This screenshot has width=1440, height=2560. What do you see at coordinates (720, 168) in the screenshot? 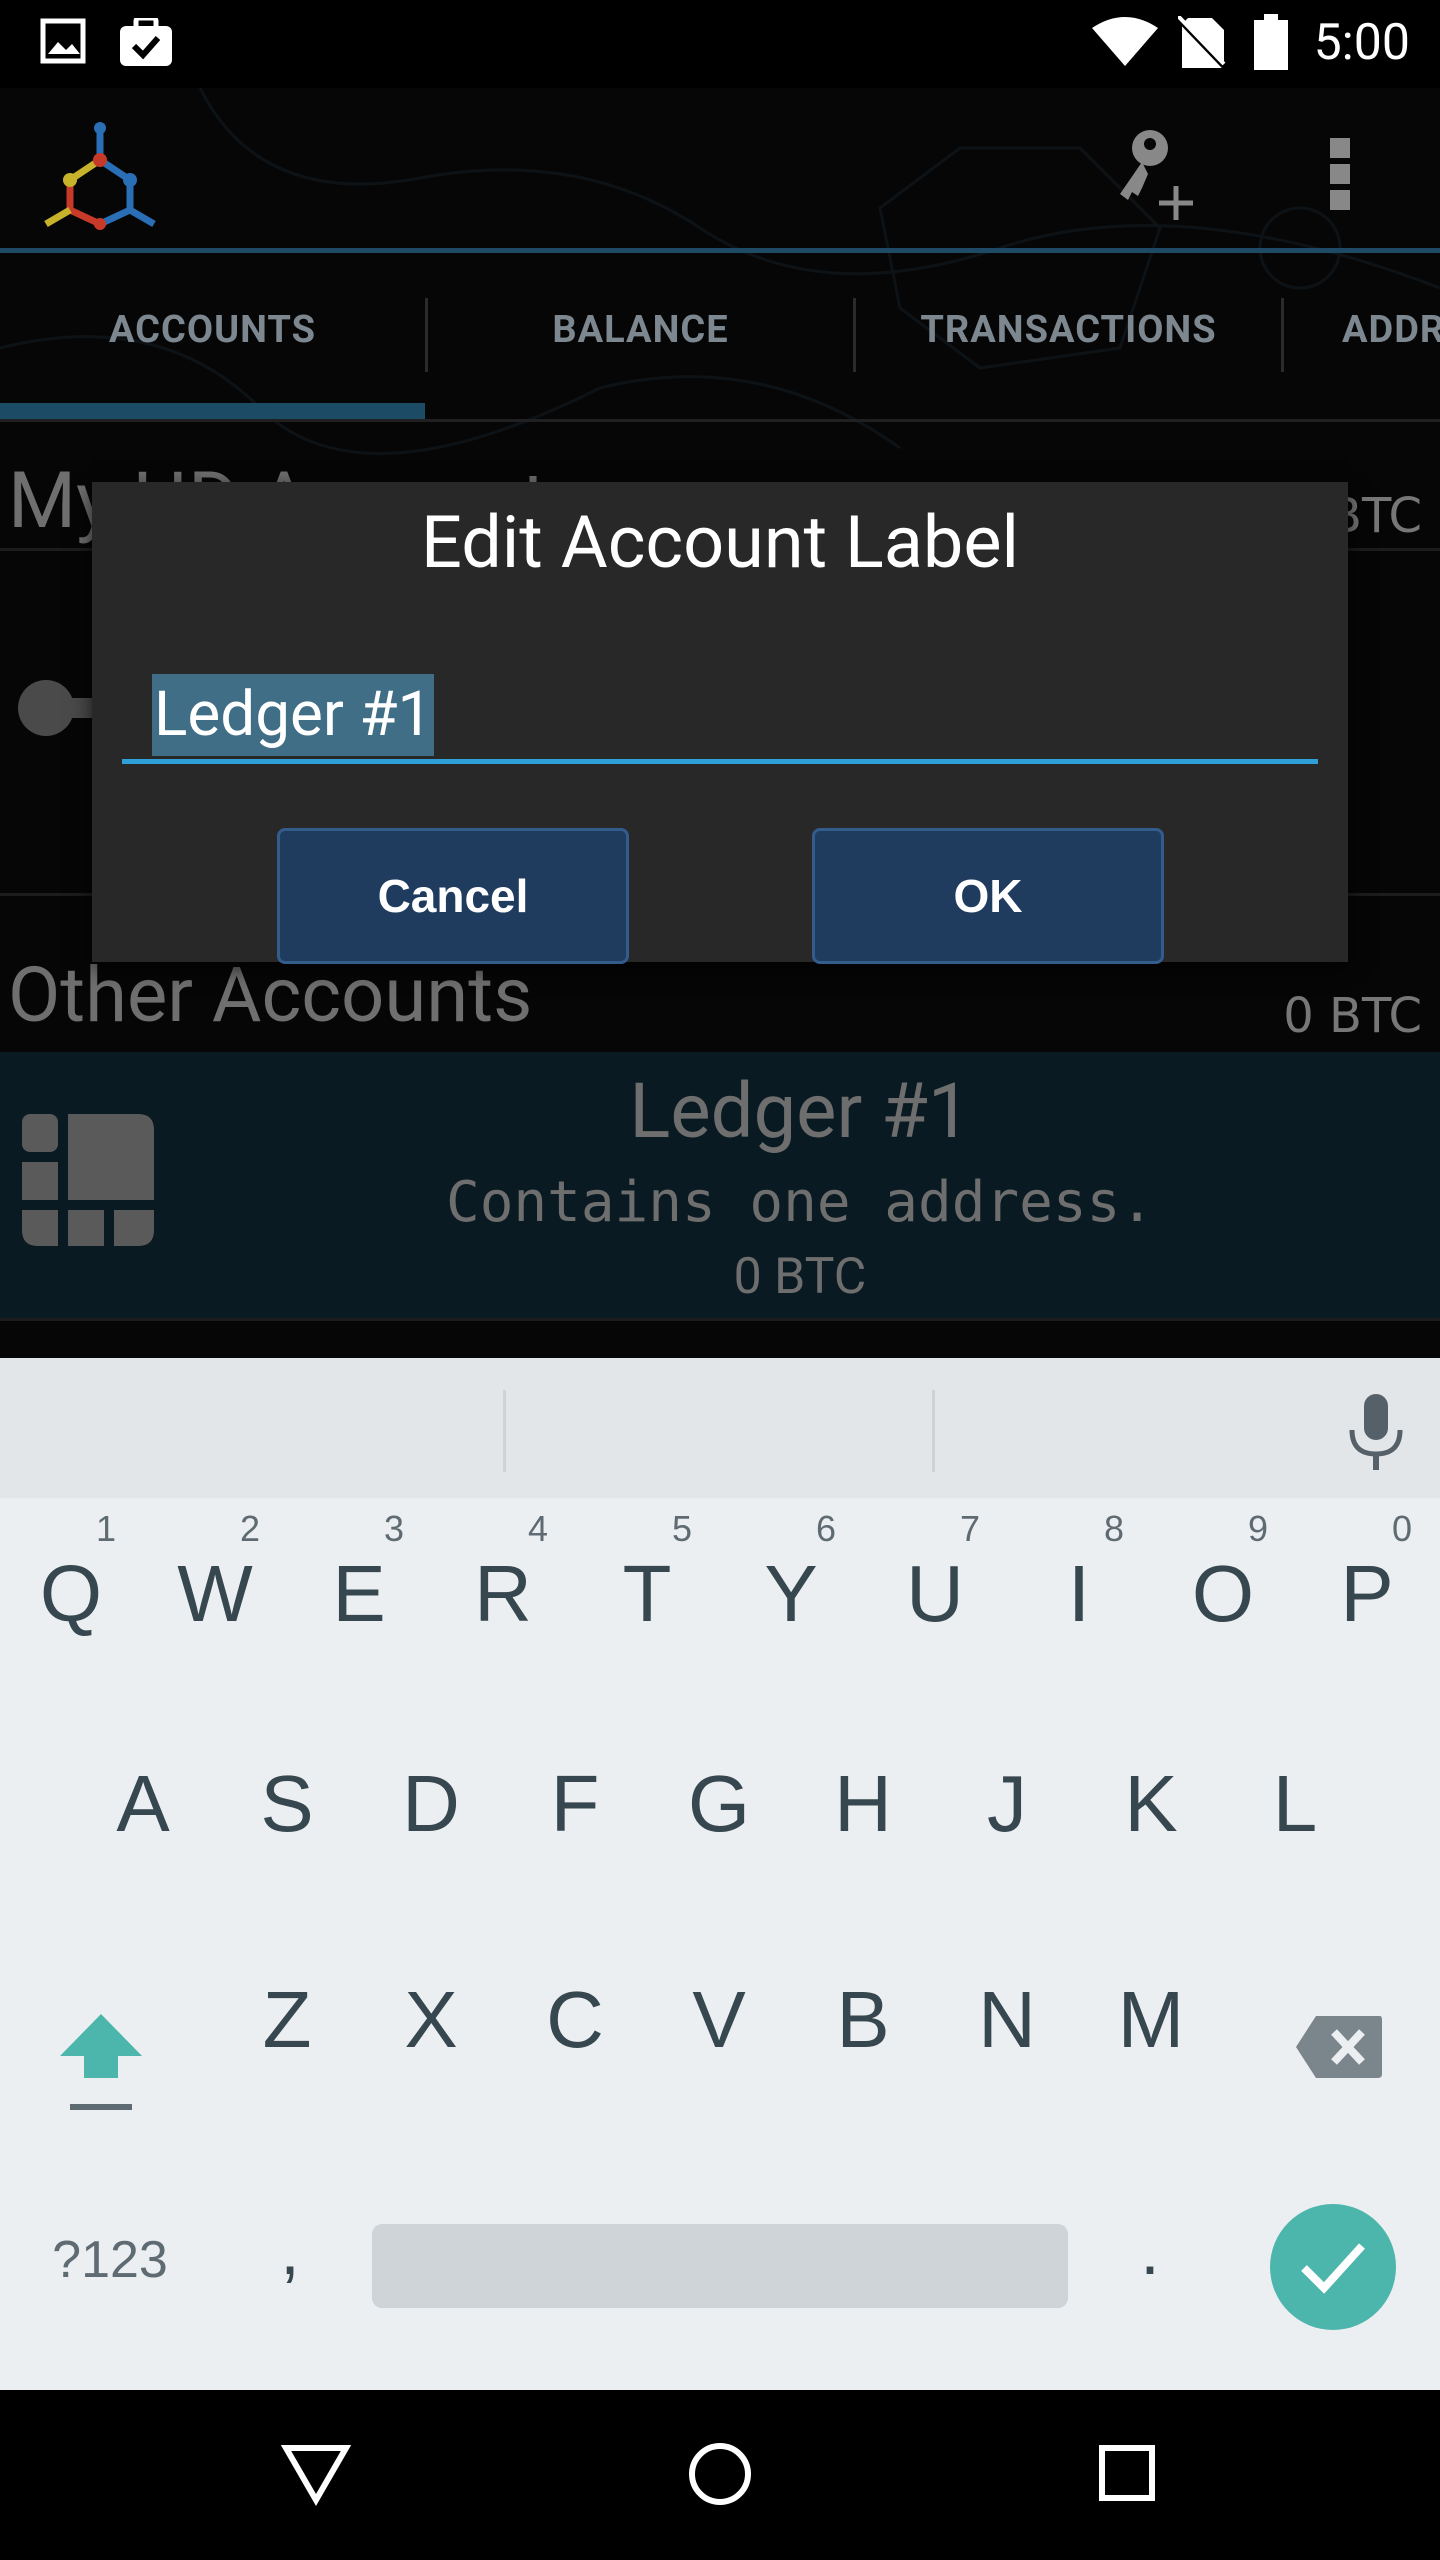
I see `action-bar` at bounding box center [720, 168].